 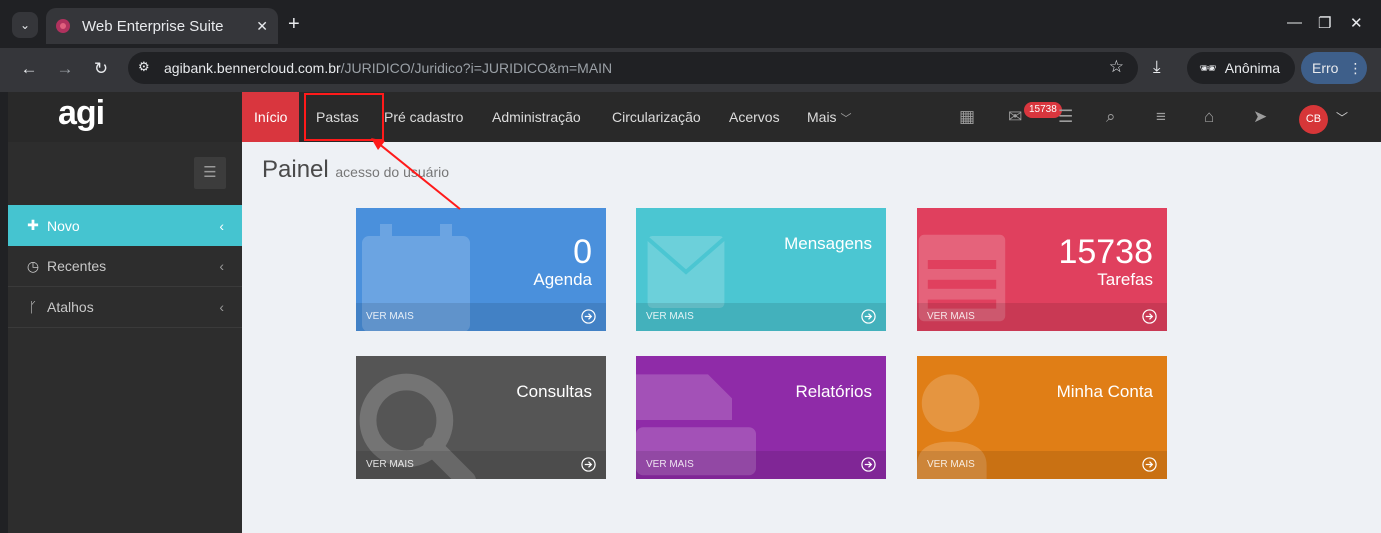 I want to click on browser-tab: Web Enterprise Suite ✕, so click(x=162, y=26).